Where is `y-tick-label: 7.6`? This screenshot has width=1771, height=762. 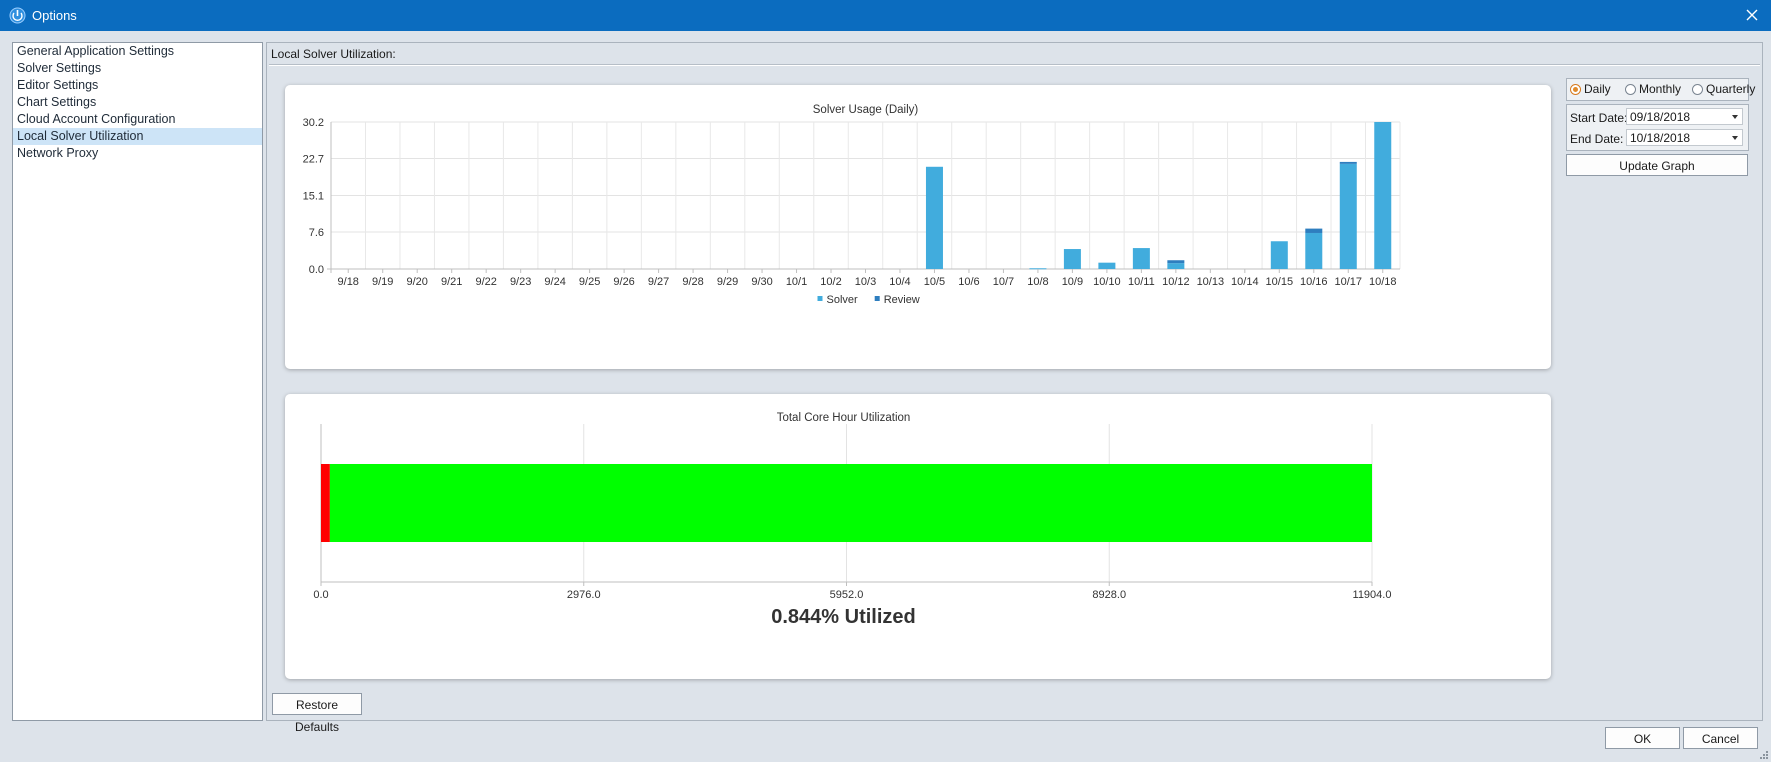
y-tick-label: 7.6 is located at coordinates (316, 233).